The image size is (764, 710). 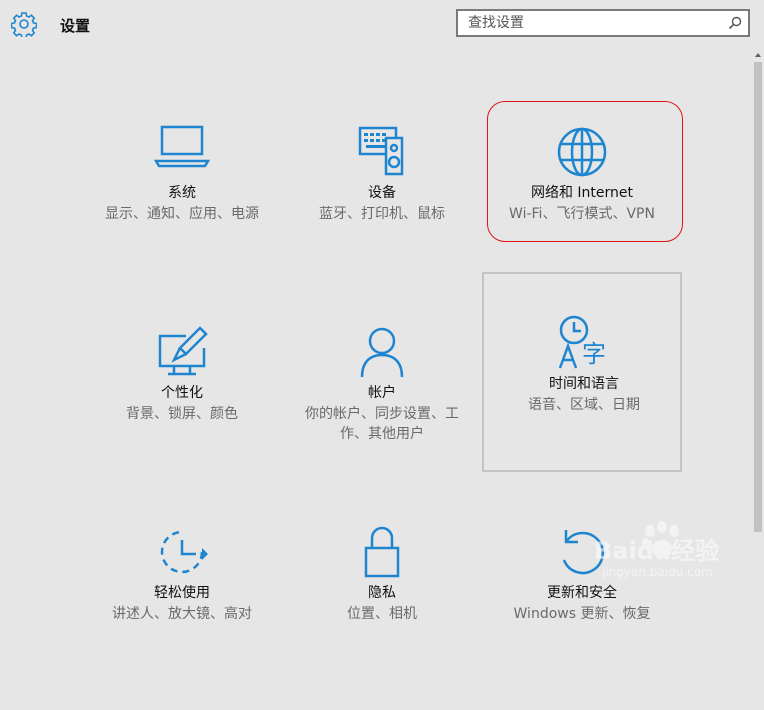 What do you see at coordinates (182, 193) in the screenshot?
I see `tile-name: 系统` at bounding box center [182, 193].